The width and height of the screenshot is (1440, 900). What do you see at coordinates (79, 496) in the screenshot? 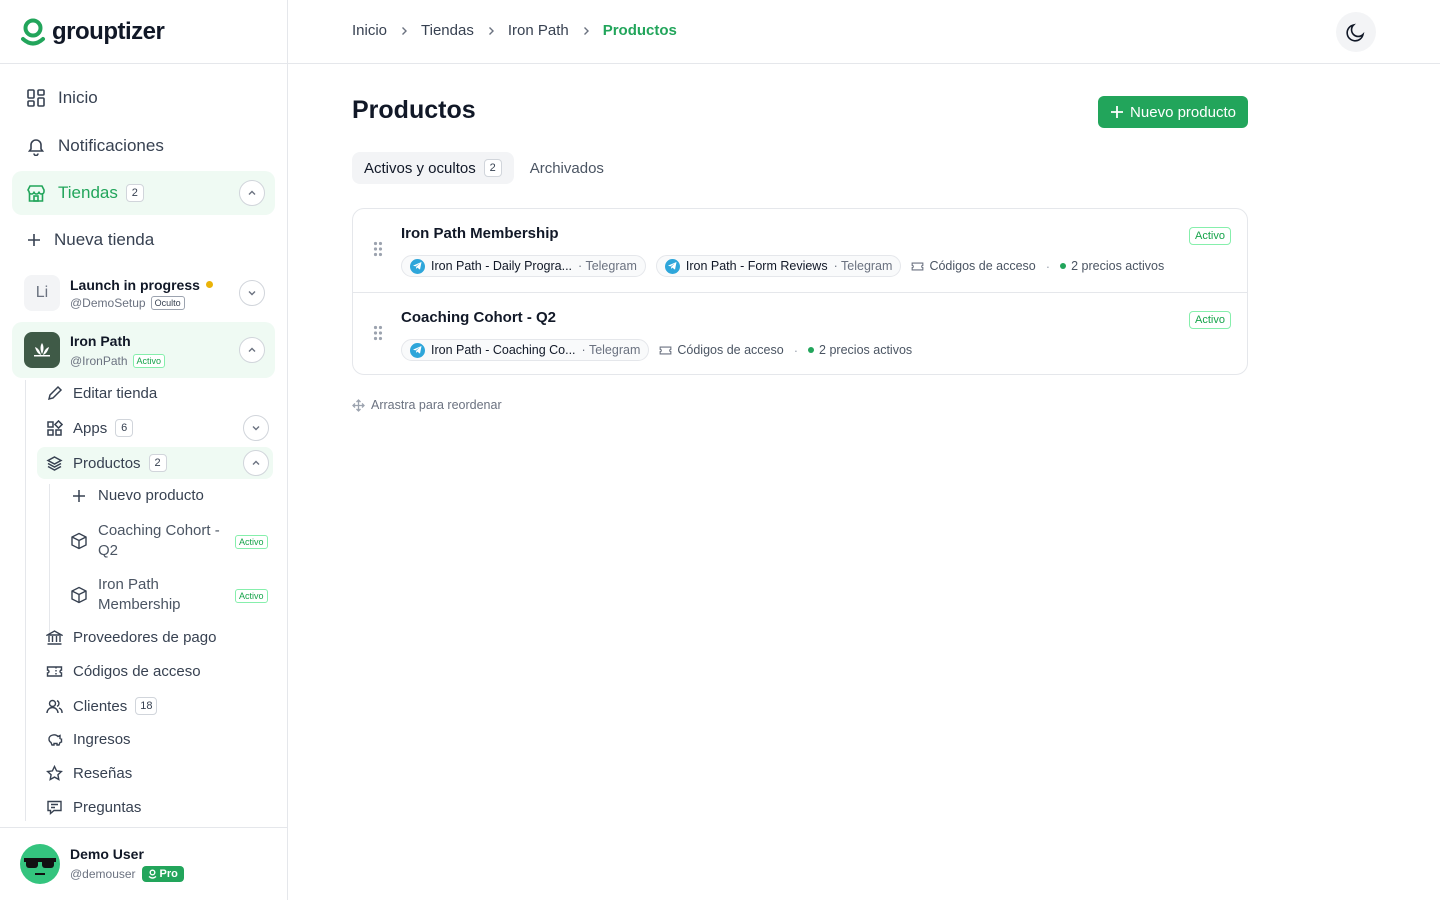
I see `plus-icon` at bounding box center [79, 496].